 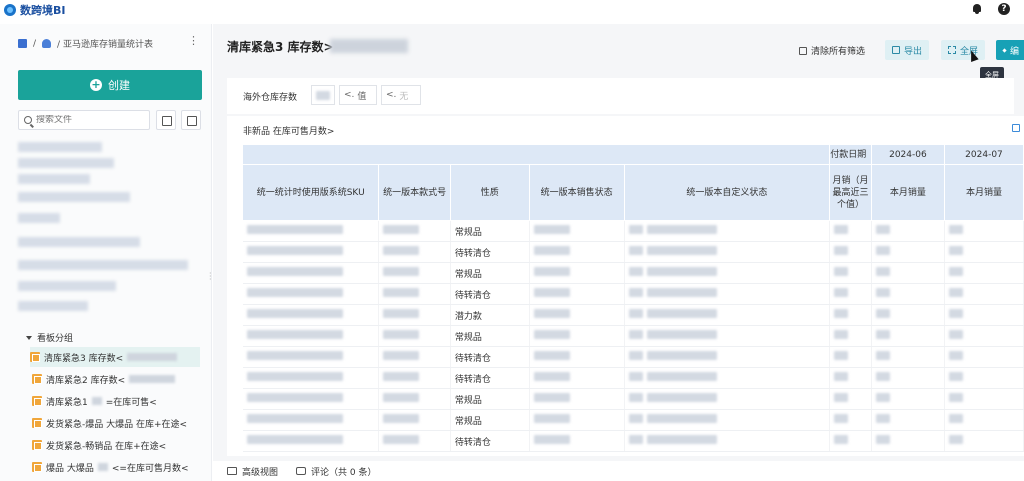 What do you see at coordinates (1016, 128) in the screenshot?
I see `settings-icon` at bounding box center [1016, 128].